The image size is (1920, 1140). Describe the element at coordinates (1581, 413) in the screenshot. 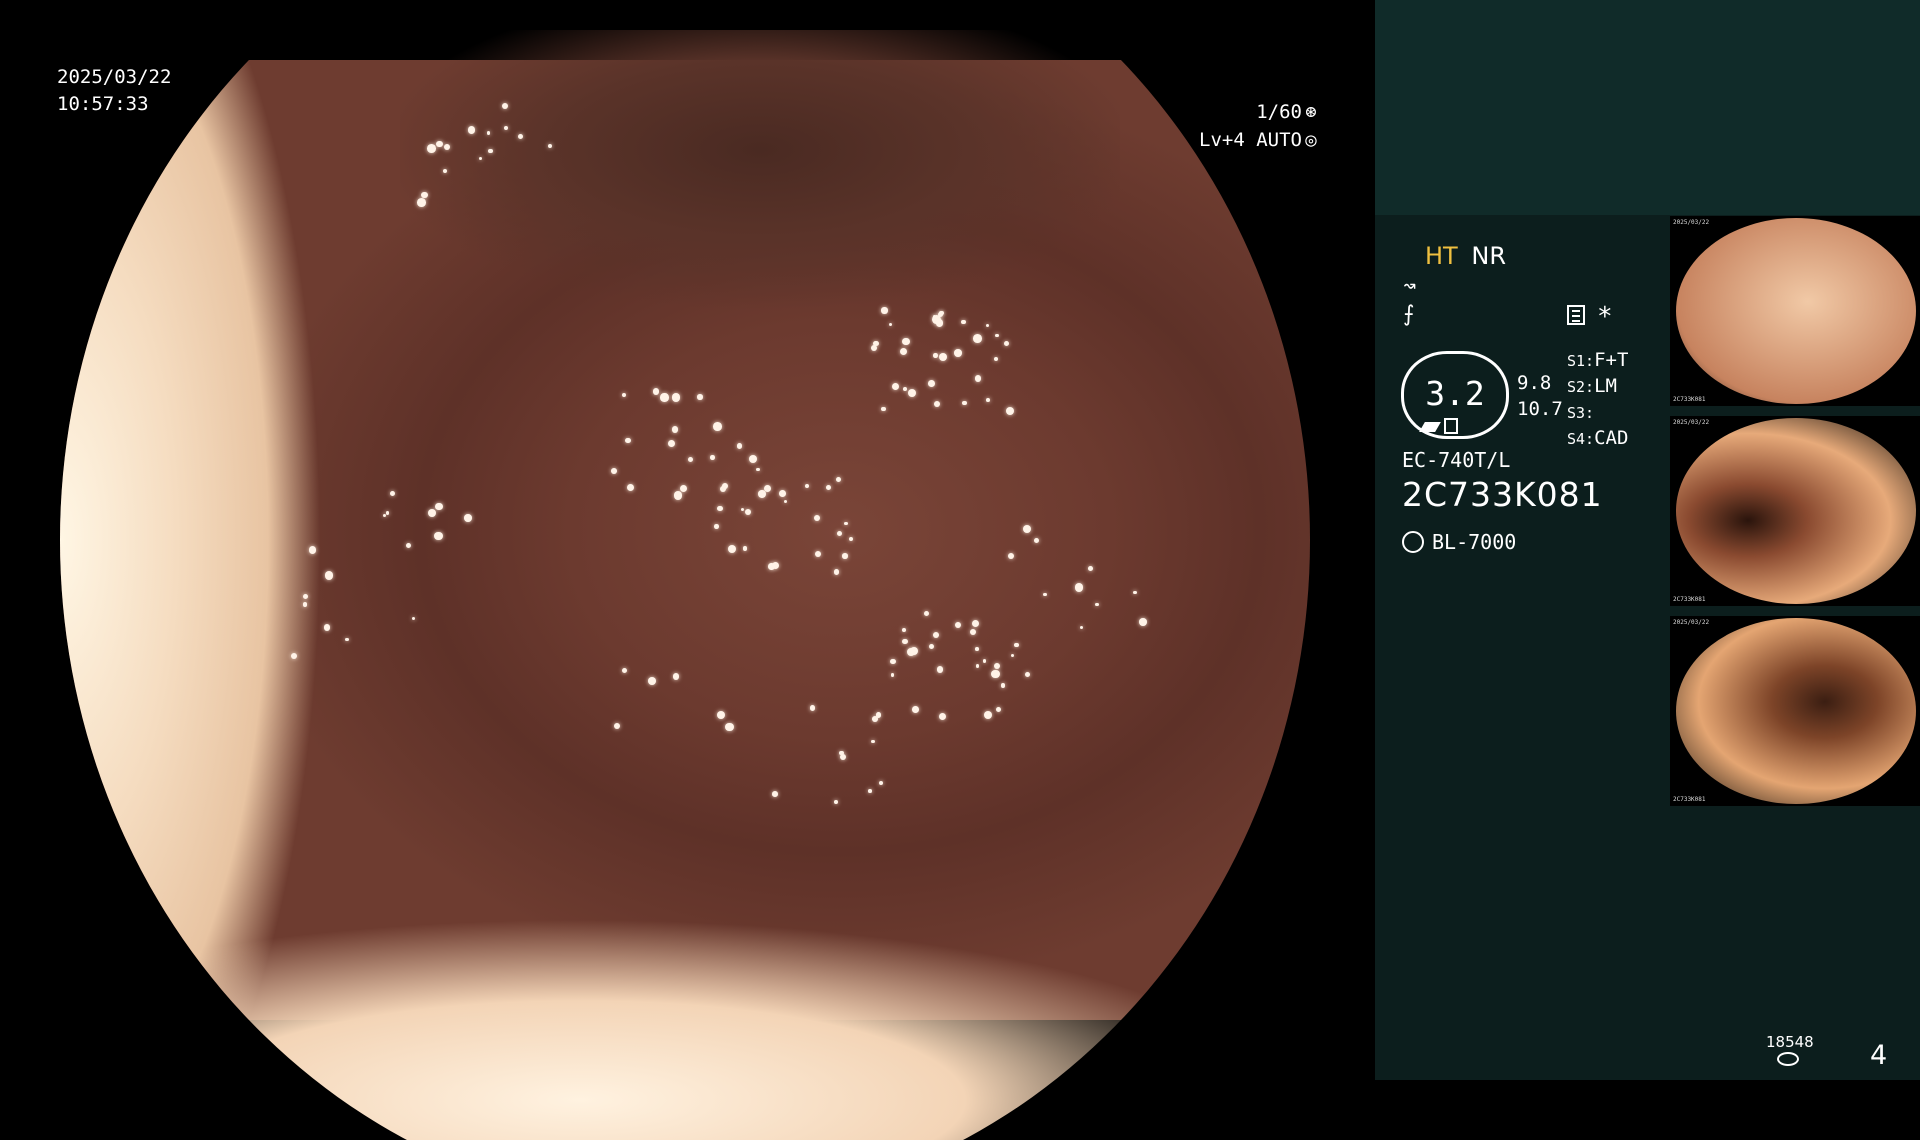

I see `s3-key: S3:` at that location.